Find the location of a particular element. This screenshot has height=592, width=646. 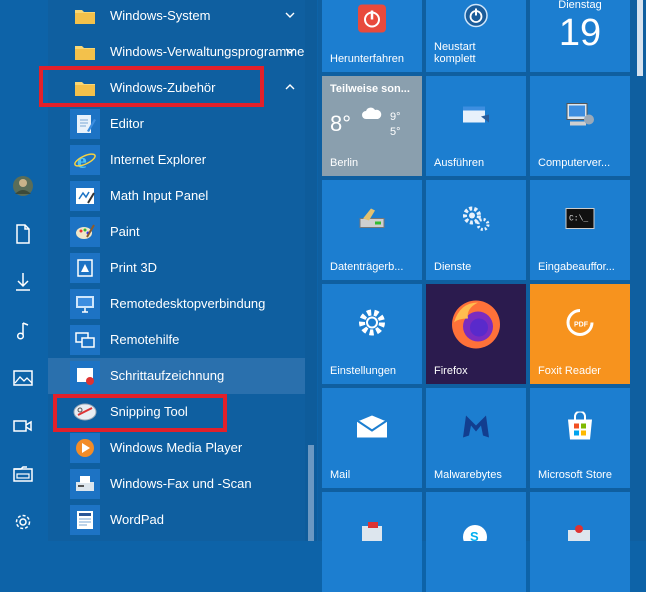

videos-icon is located at coordinates (23, 426).